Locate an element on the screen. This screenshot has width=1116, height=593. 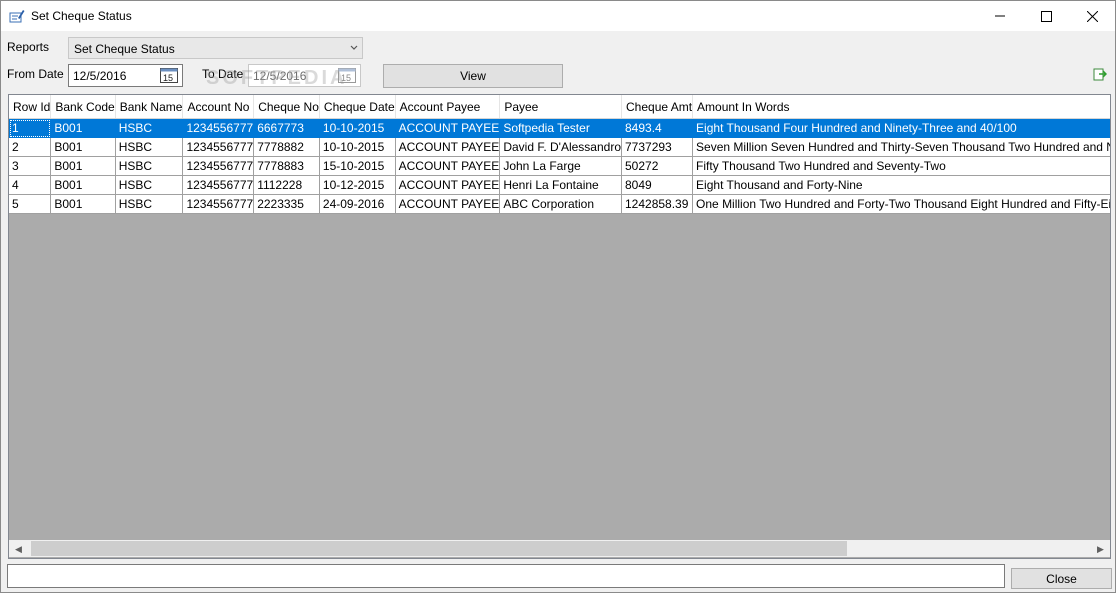
table-cell: ABC Corporation is located at coordinates (560, 204).